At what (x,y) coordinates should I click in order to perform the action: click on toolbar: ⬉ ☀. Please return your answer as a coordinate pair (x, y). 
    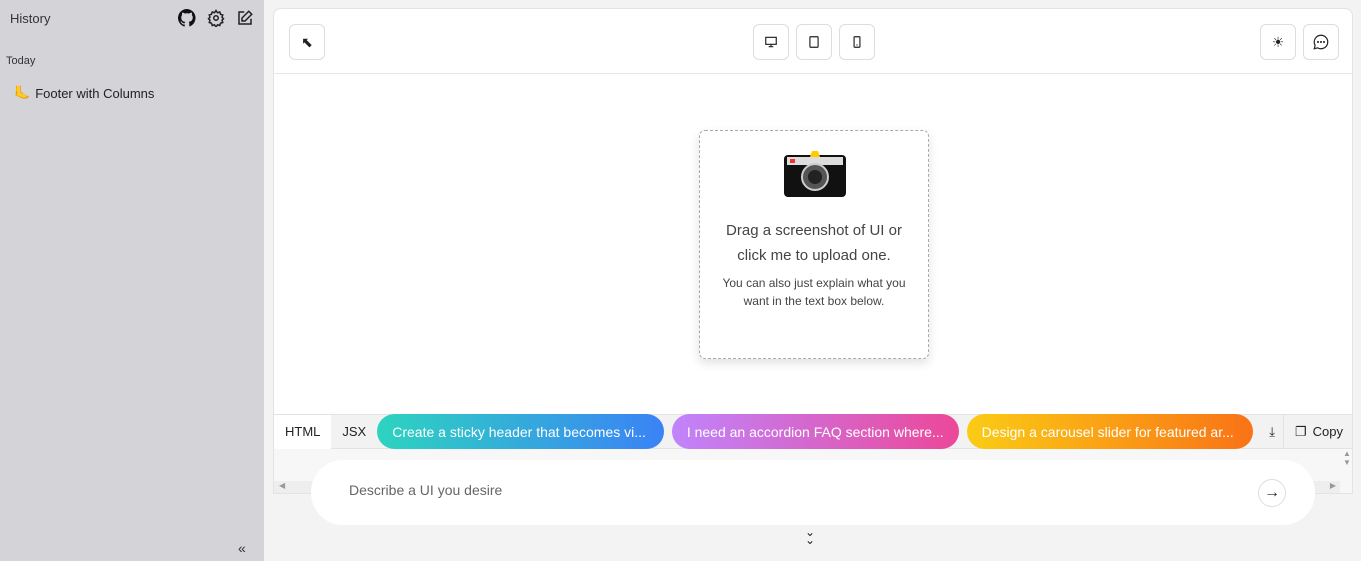
    Looking at the image, I should click on (813, 41).